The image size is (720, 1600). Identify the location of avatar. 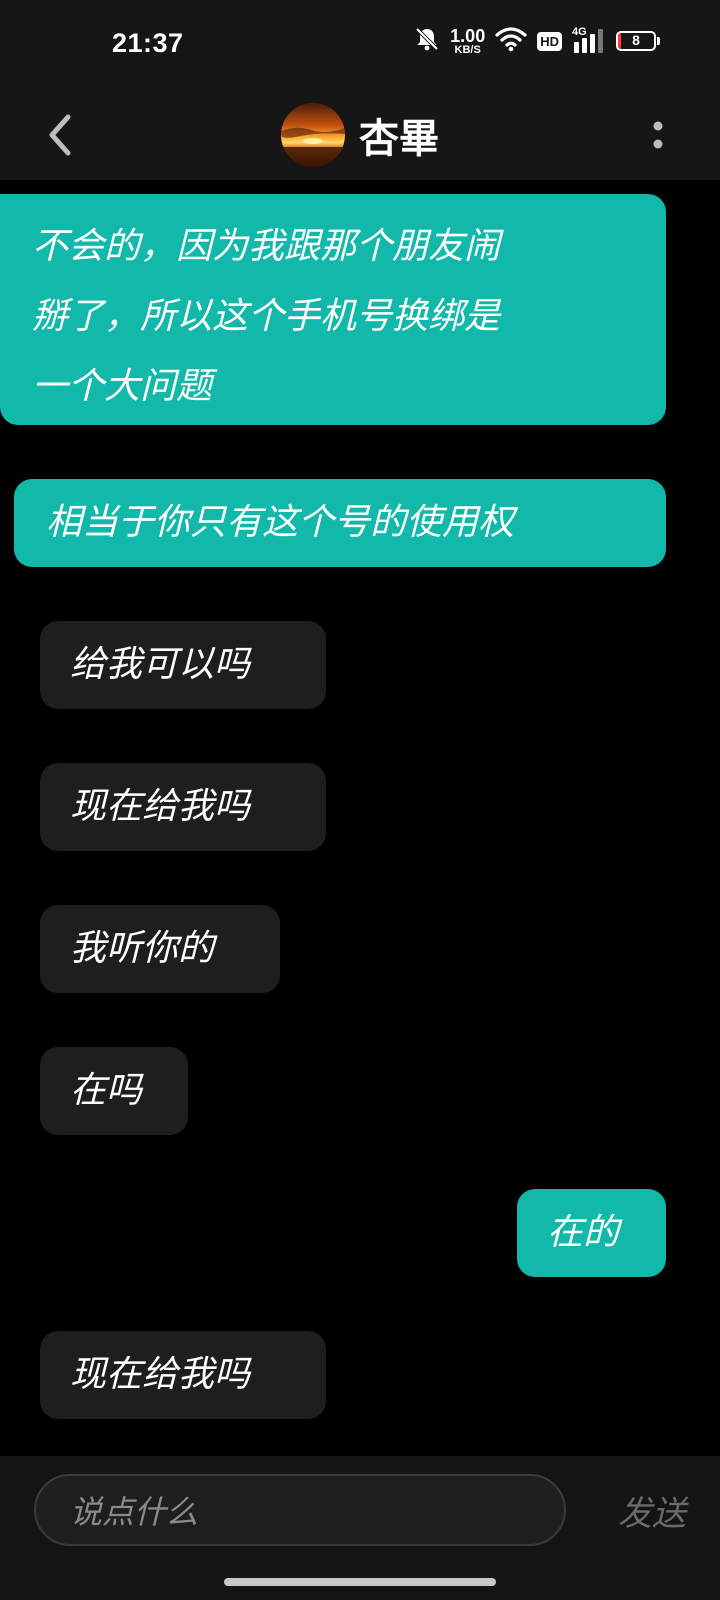
(313, 135).